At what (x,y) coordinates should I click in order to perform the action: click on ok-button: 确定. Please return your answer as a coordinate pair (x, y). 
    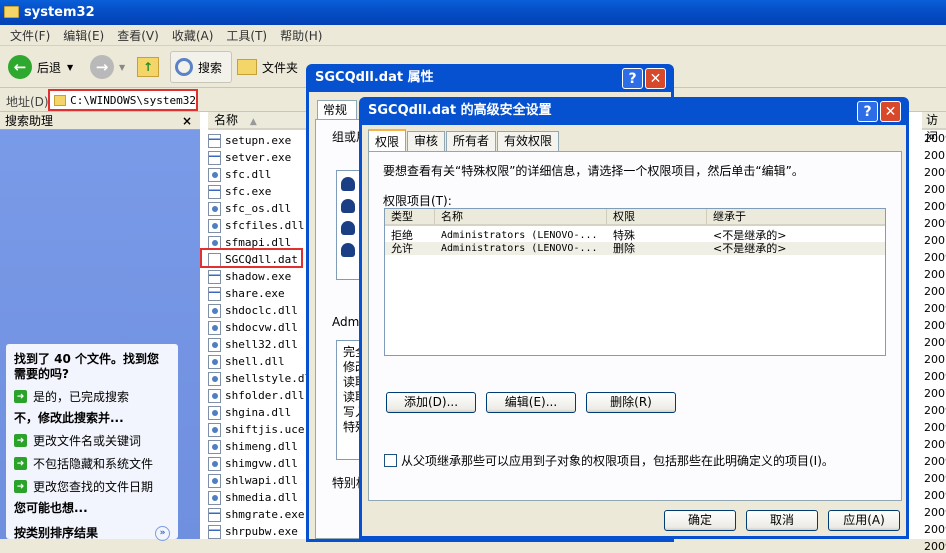
    Looking at the image, I should click on (700, 520).